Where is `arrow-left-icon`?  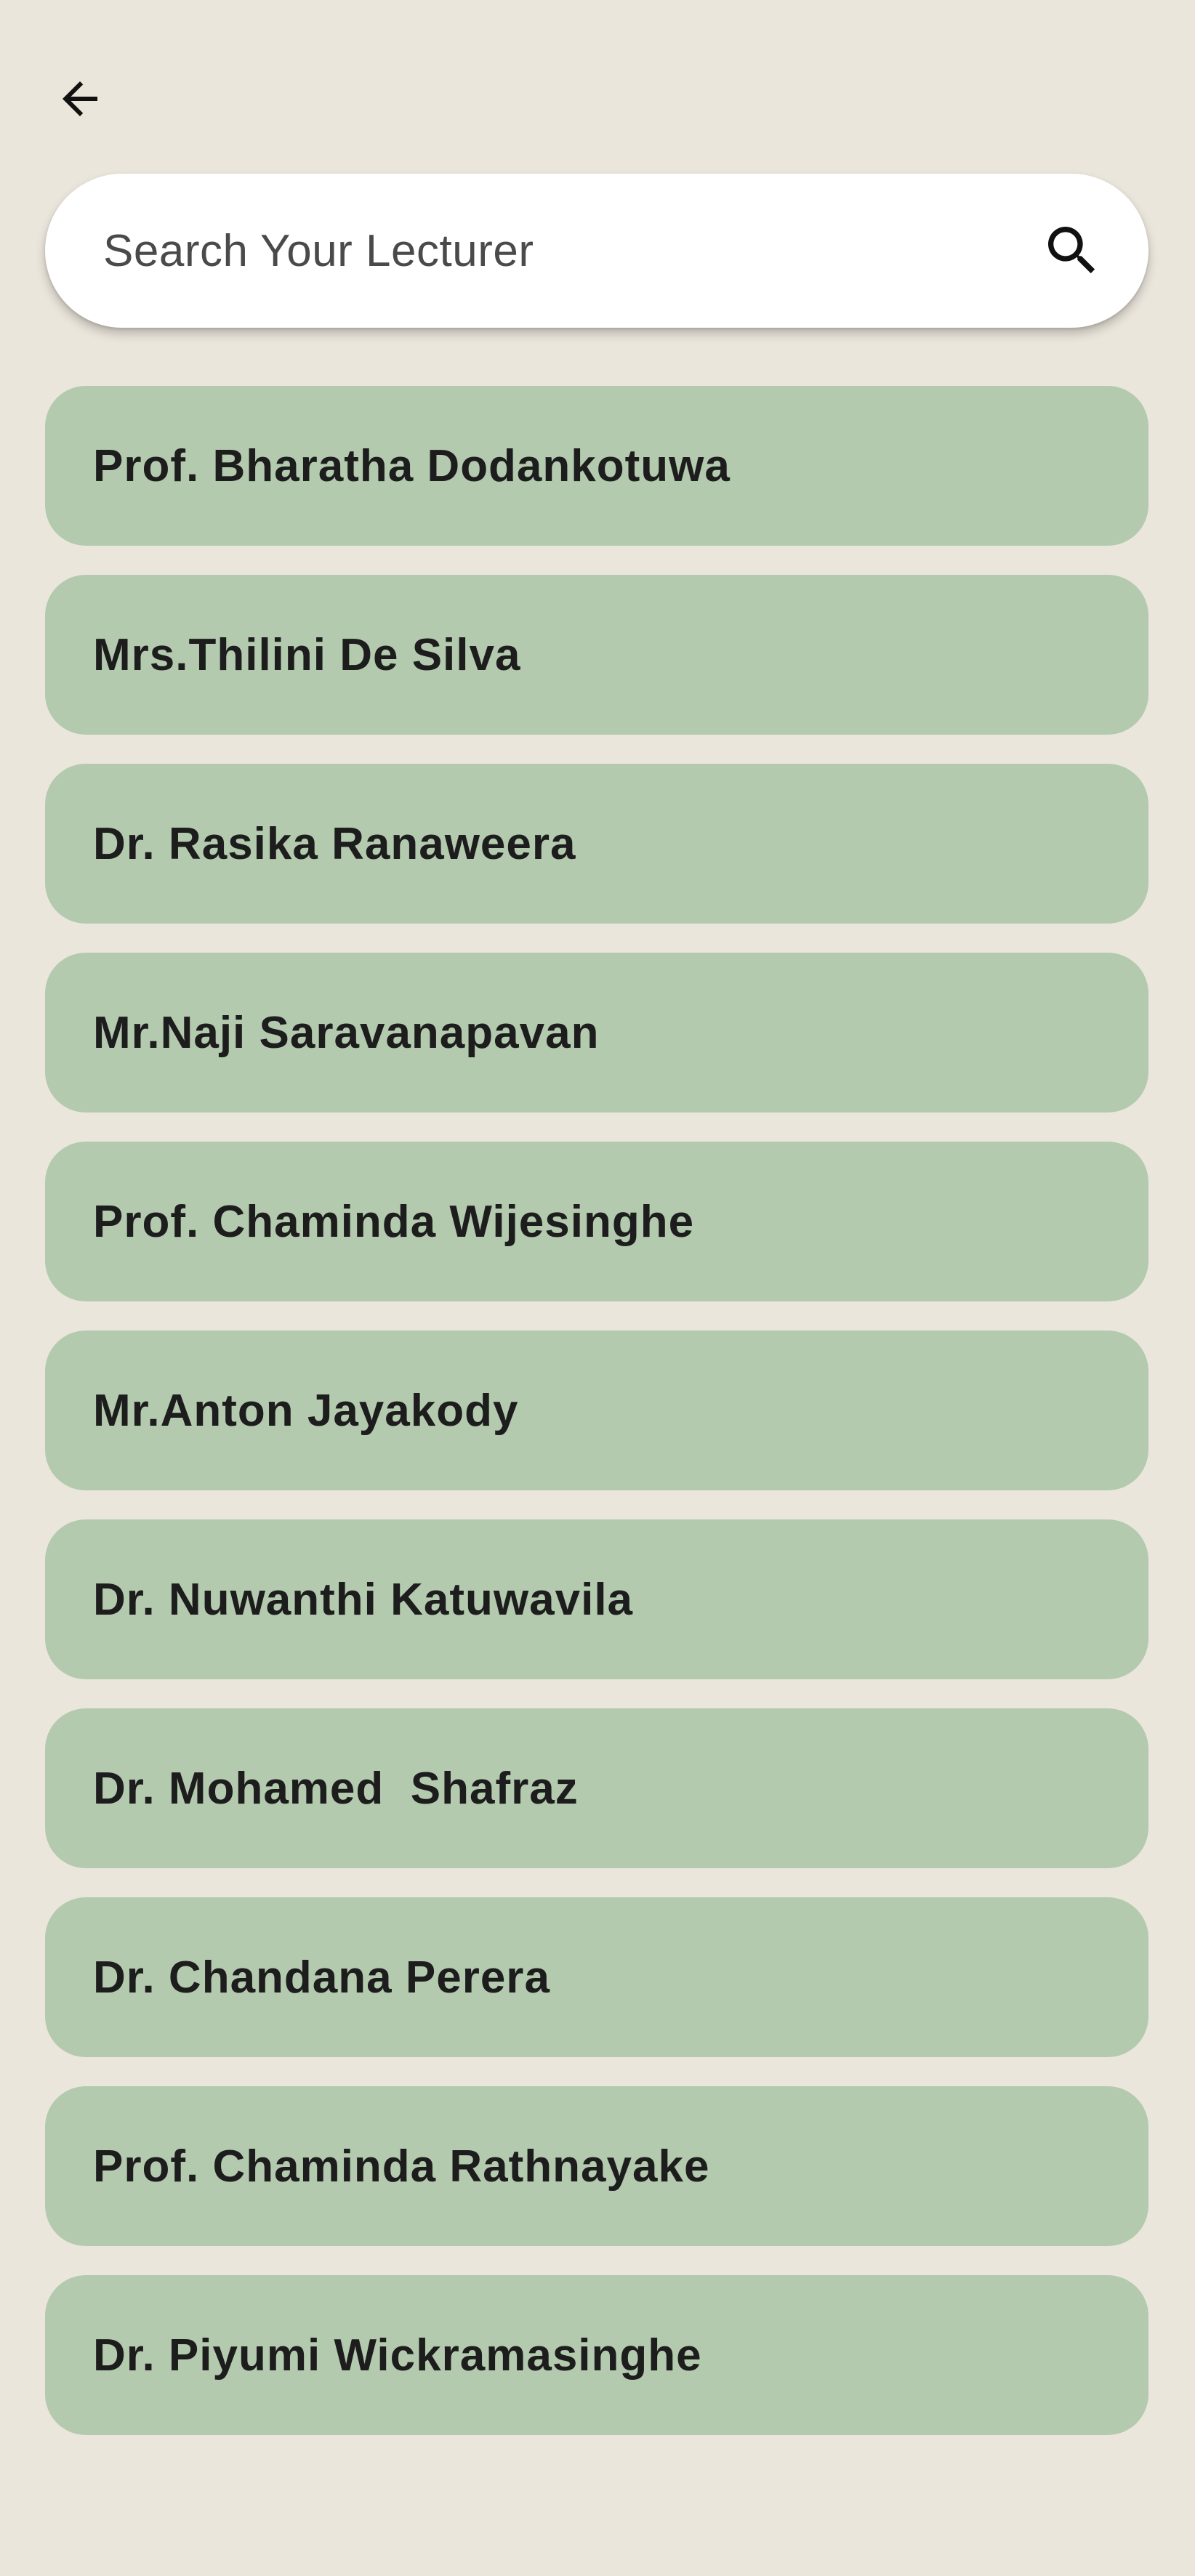
arrow-left-icon is located at coordinates (80, 99).